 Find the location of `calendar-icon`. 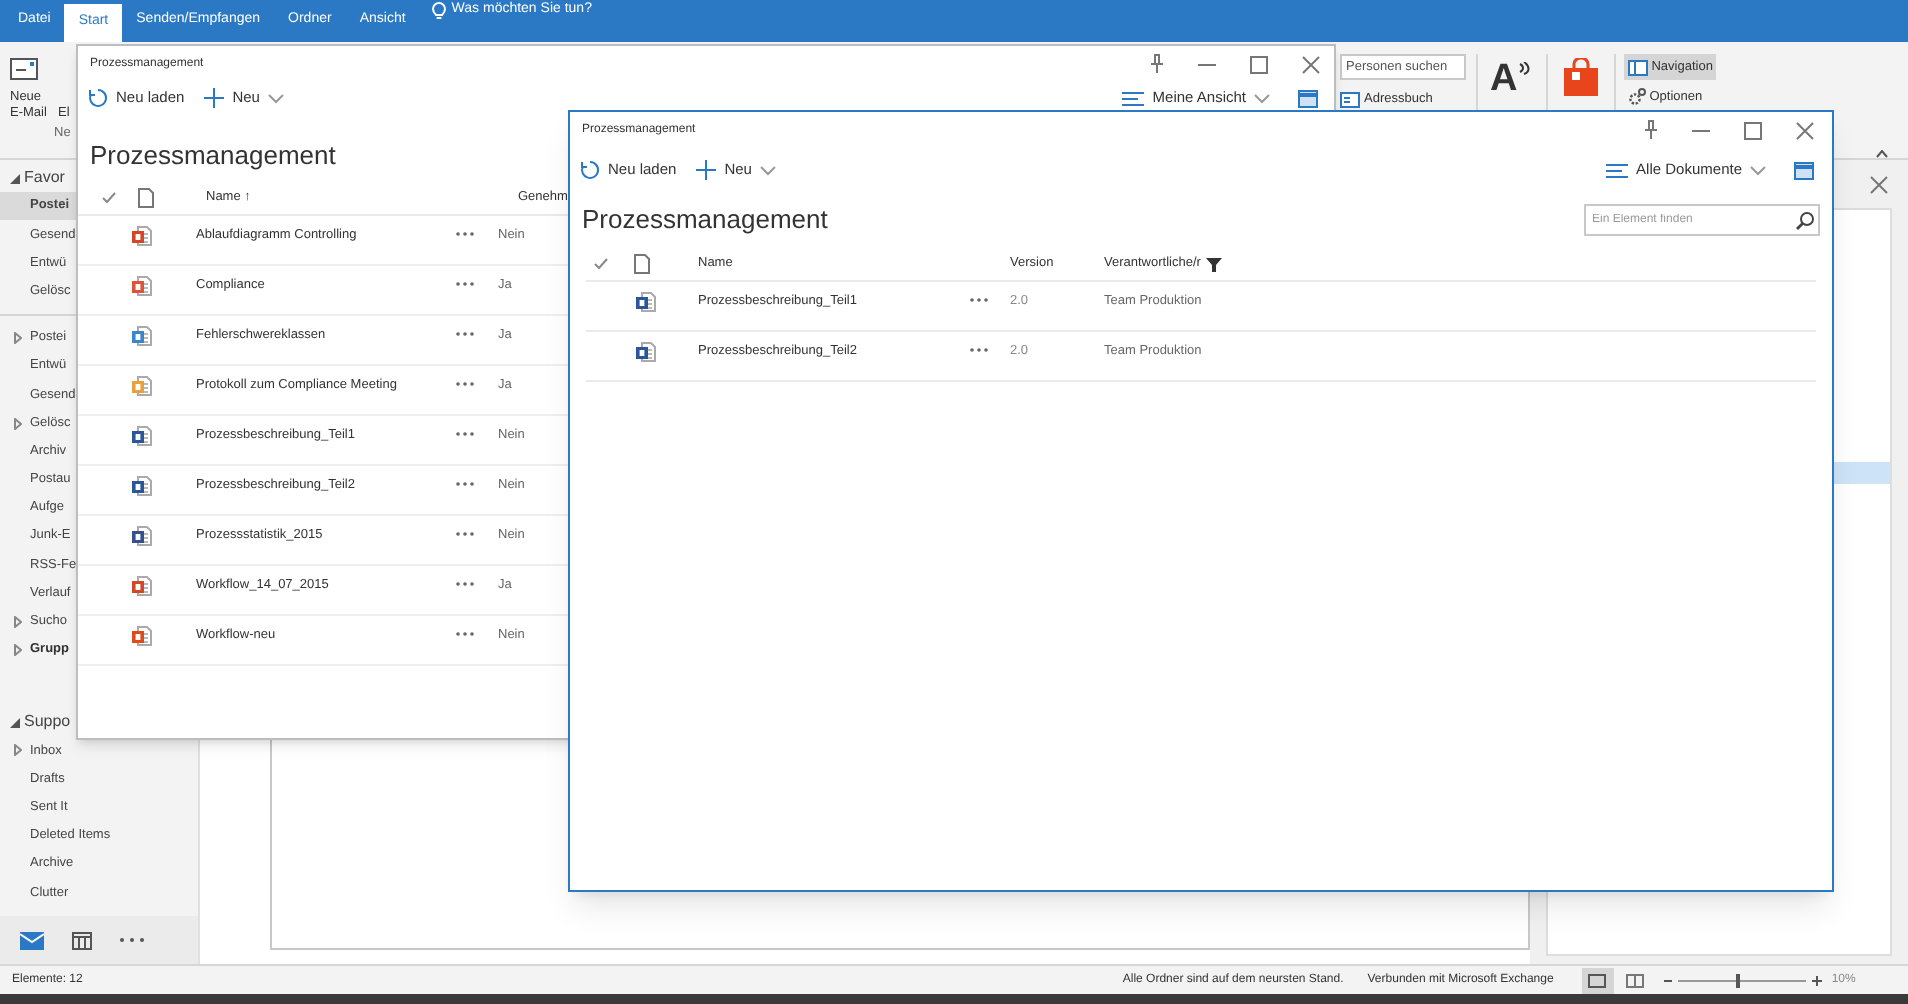

calendar-icon is located at coordinates (82, 940).